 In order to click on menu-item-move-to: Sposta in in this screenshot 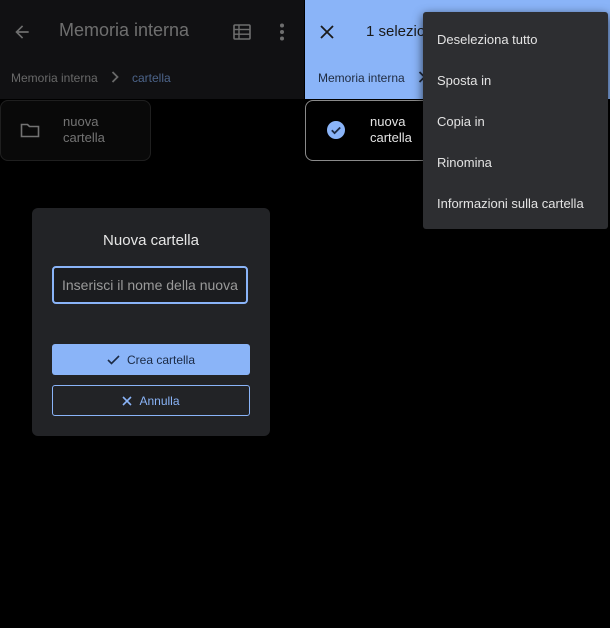, I will do `click(464, 80)`.